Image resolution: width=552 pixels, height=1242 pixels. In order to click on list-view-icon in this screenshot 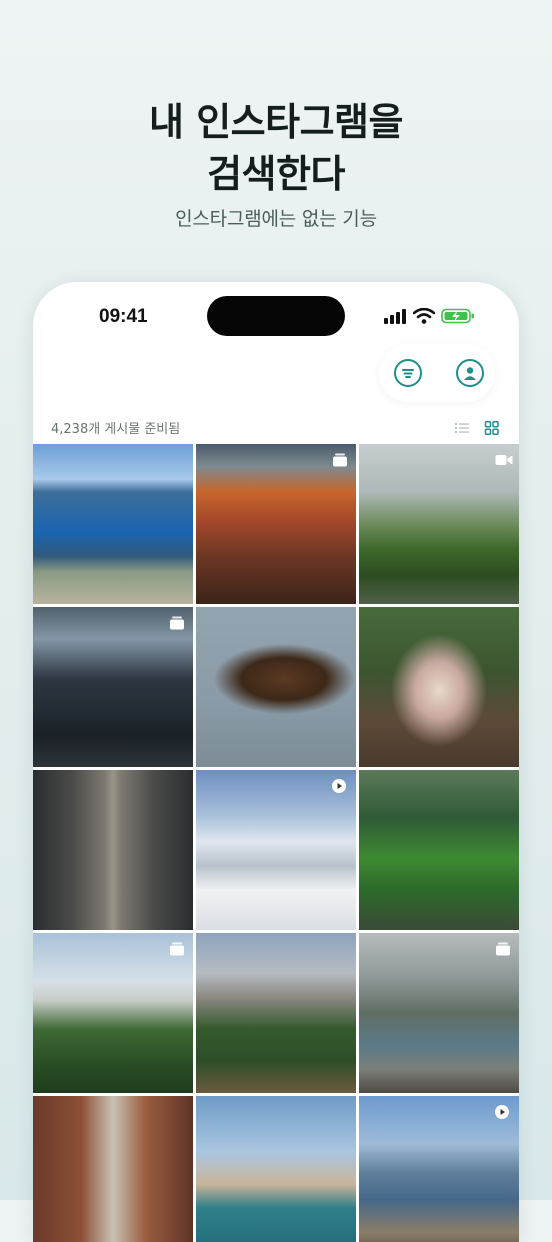, I will do `click(462, 428)`.